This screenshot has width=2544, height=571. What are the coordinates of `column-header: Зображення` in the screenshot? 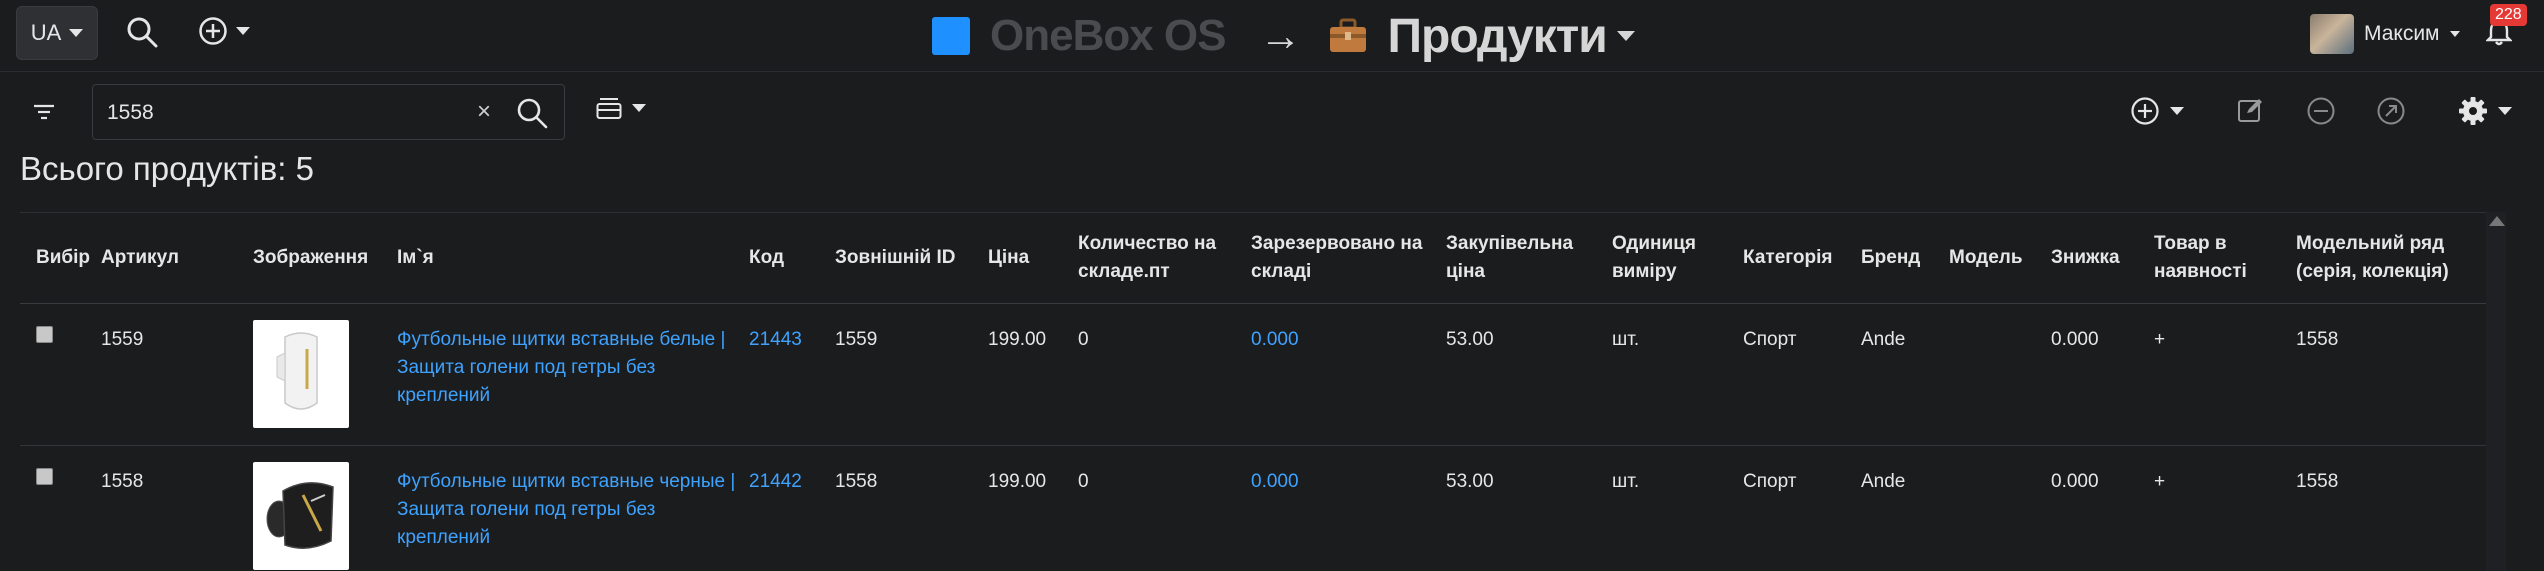 It's located at (325, 258).